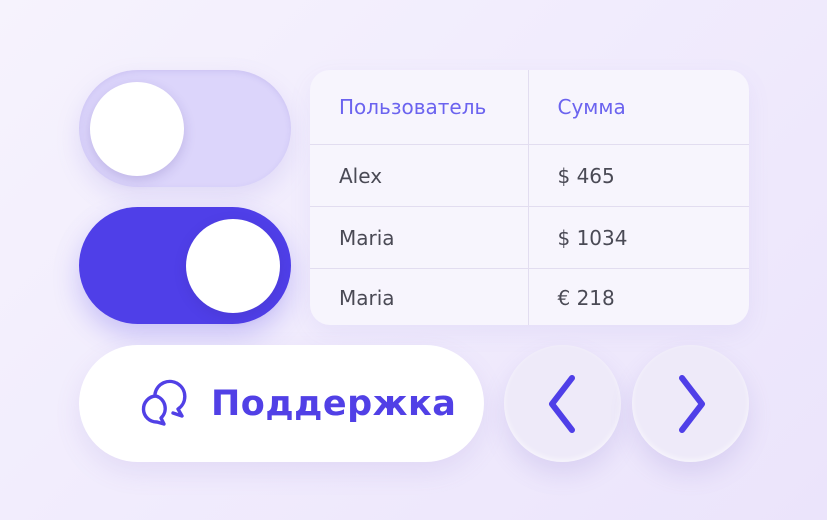 This screenshot has width=827, height=520. What do you see at coordinates (638, 175) in the screenshot?
I see `cell-amount: $ 465` at bounding box center [638, 175].